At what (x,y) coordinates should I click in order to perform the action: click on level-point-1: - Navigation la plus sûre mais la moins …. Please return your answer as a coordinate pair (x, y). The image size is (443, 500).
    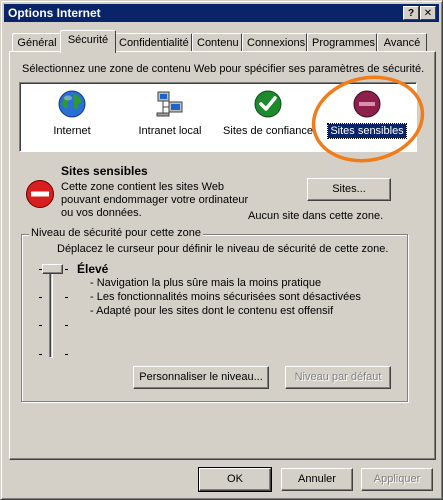
    Looking at the image, I should click on (206, 283).